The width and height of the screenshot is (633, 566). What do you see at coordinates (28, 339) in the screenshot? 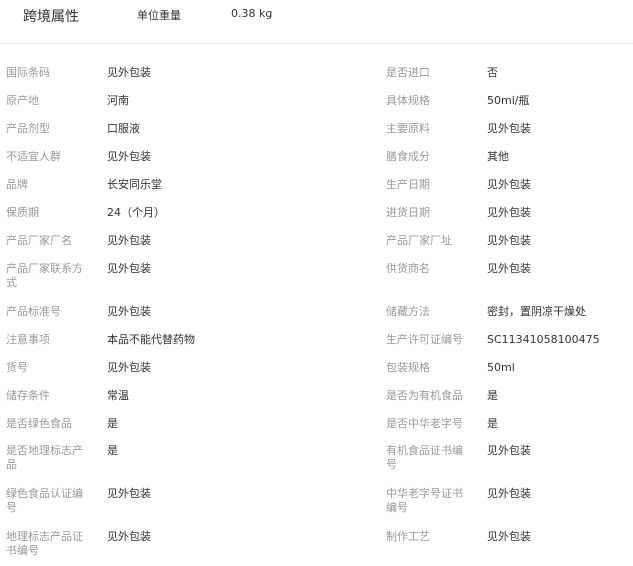
I see `attribute-label: 注意事项` at bounding box center [28, 339].